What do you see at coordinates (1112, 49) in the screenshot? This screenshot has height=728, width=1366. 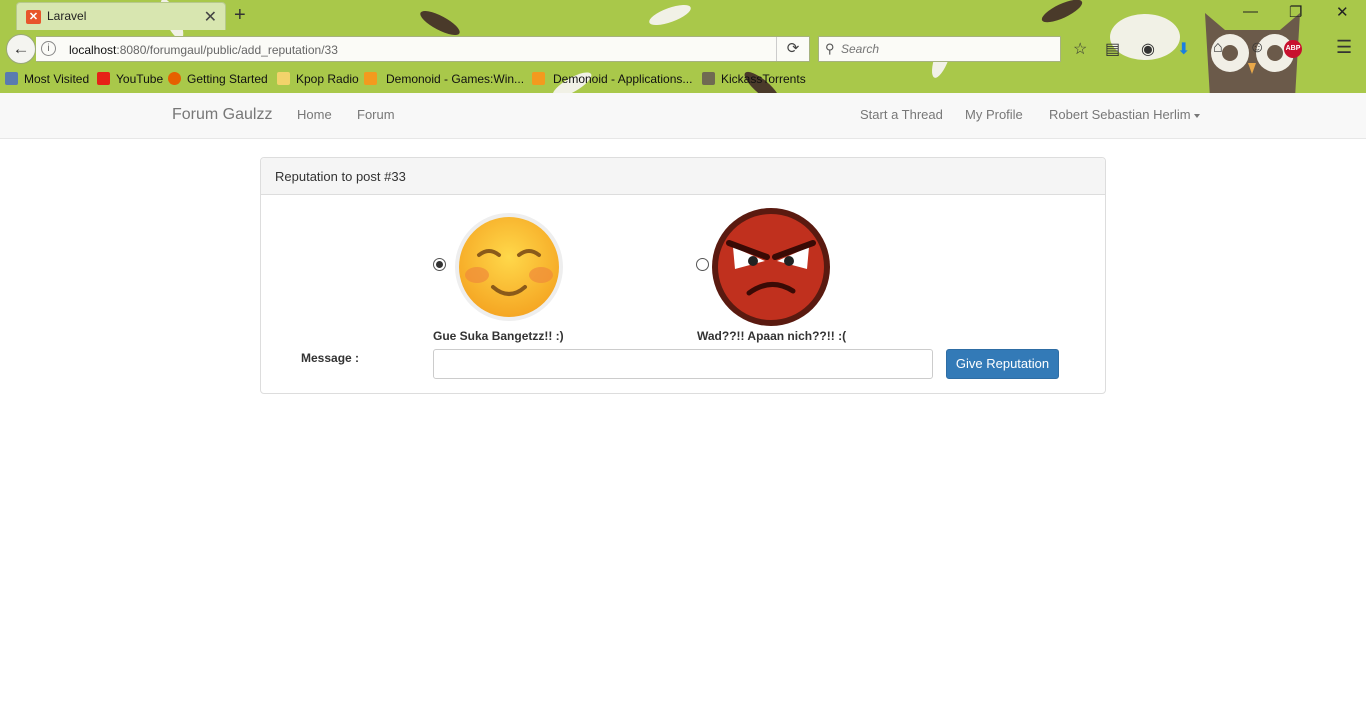 I see `reading-list-icon: ▤` at bounding box center [1112, 49].